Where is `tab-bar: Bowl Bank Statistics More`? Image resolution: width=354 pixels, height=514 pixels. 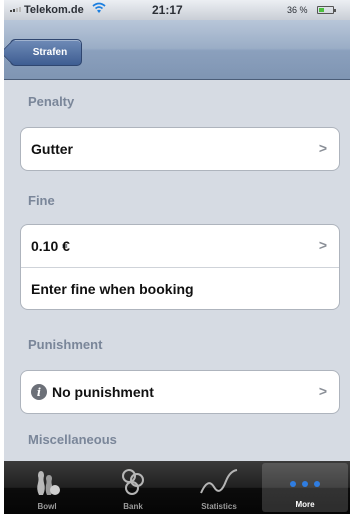 tab-bar: Bowl Bank Statistics More is located at coordinates (177, 487).